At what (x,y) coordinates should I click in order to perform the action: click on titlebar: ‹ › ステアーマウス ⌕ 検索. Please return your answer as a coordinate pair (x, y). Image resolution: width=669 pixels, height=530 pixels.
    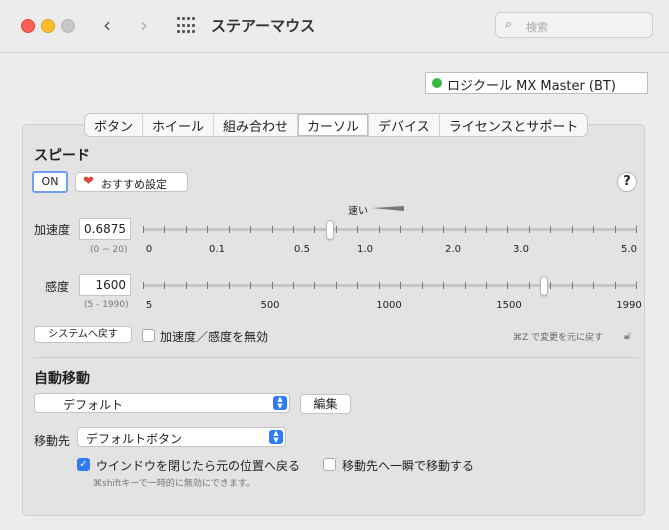
    Looking at the image, I should click on (334, 26).